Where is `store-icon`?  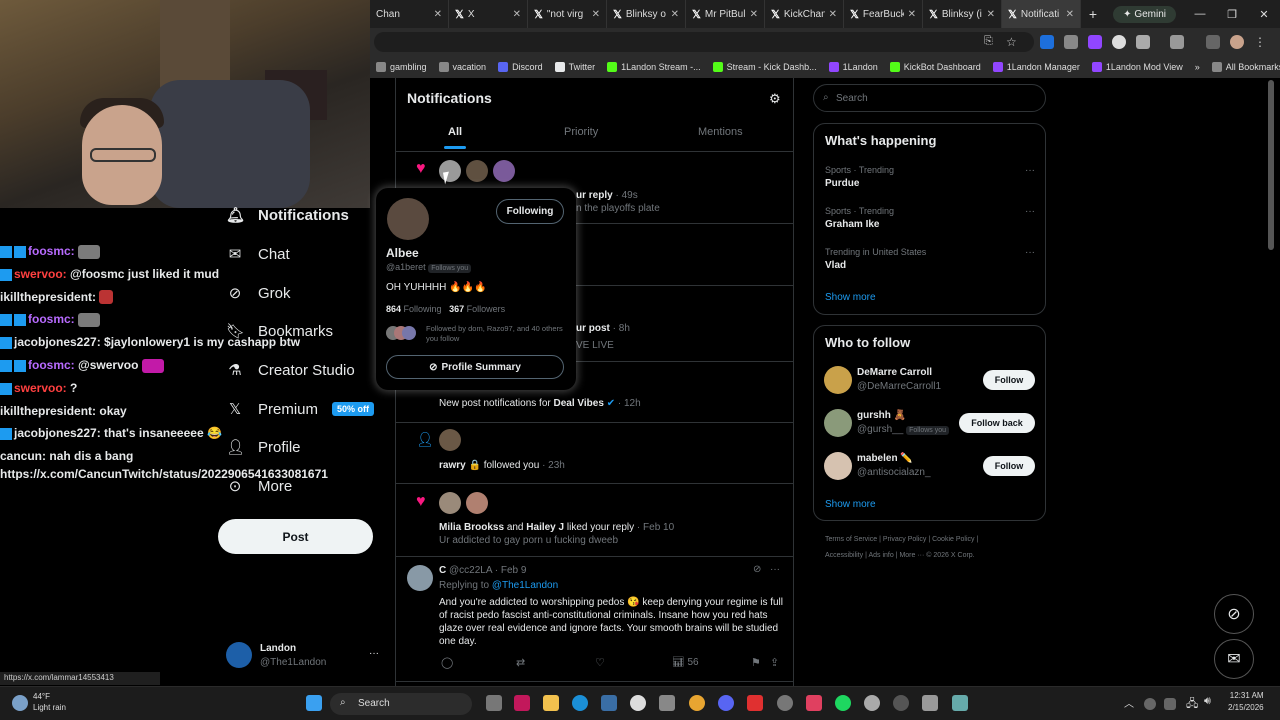
store-icon is located at coordinates (609, 703).